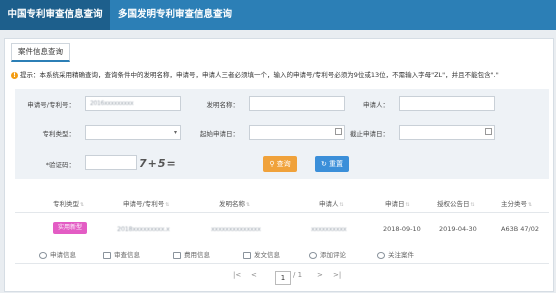 The image size is (556, 293). I want to click on applicant-input, so click(447, 103).